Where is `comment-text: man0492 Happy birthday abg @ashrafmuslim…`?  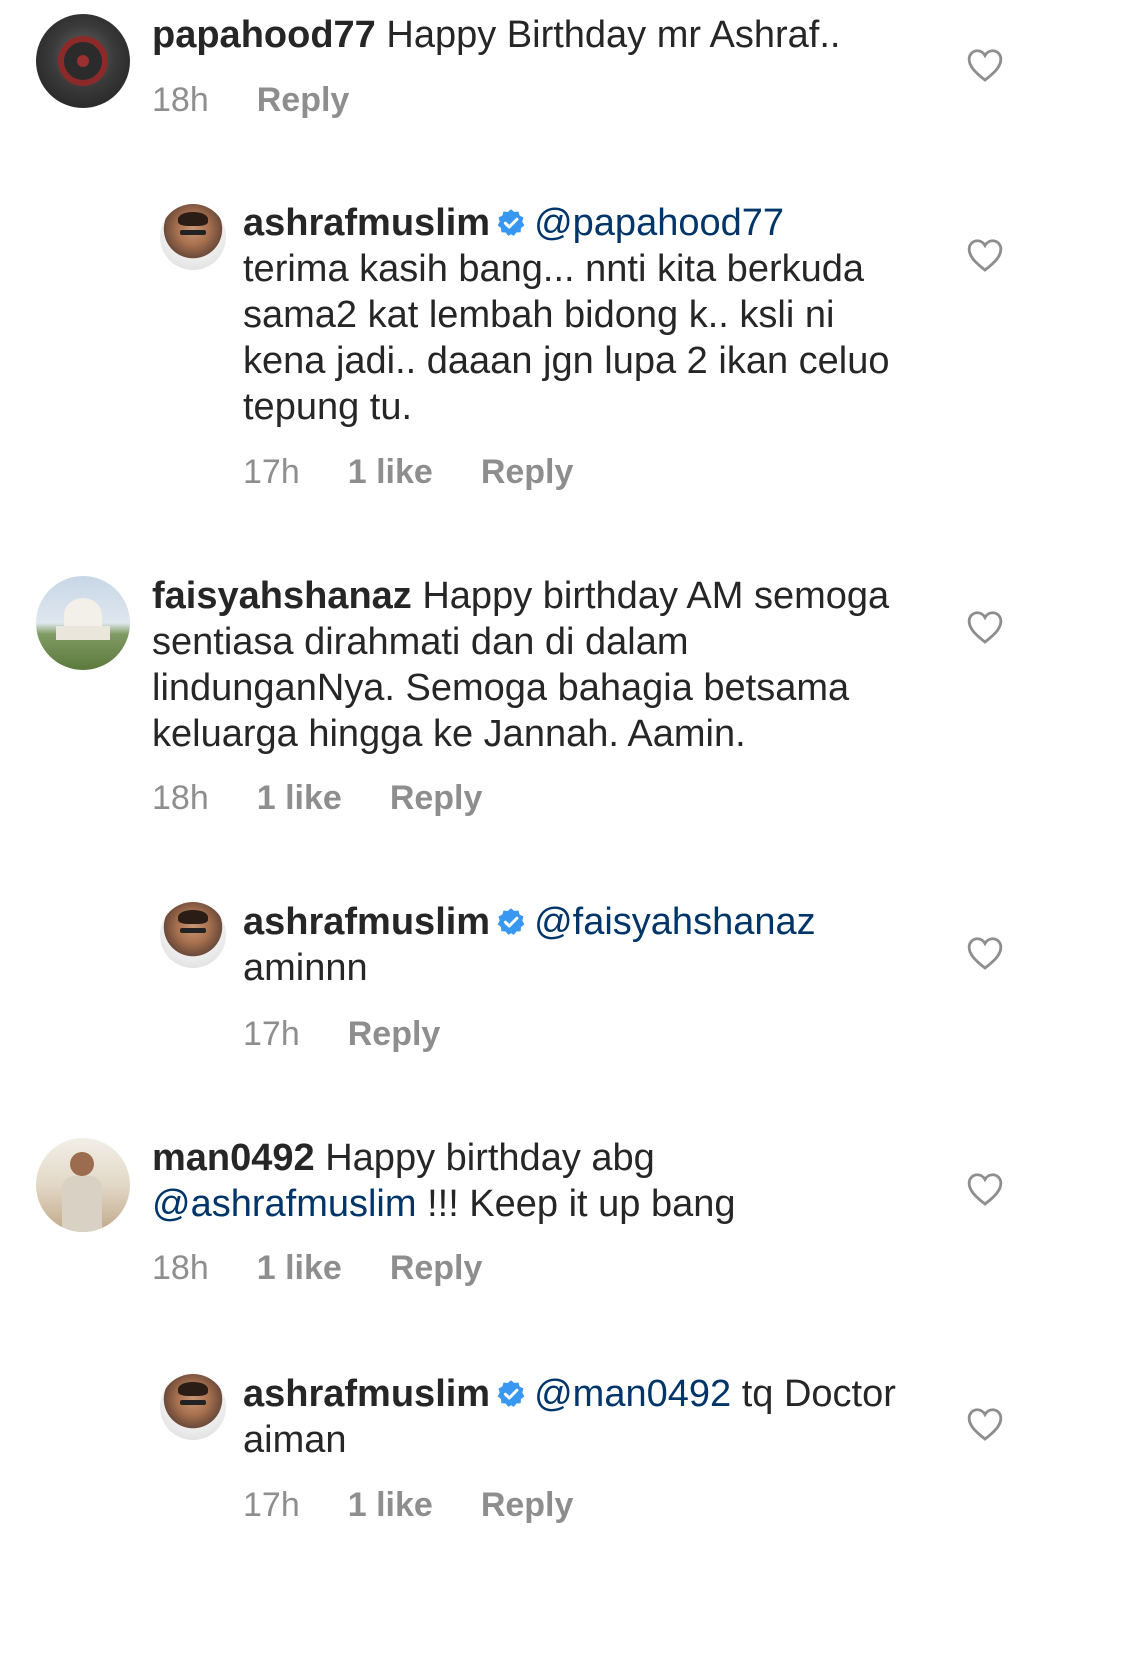
comment-text: man0492 Happy birthday abg @ashrafmuslim… is located at coordinates (532, 1181).